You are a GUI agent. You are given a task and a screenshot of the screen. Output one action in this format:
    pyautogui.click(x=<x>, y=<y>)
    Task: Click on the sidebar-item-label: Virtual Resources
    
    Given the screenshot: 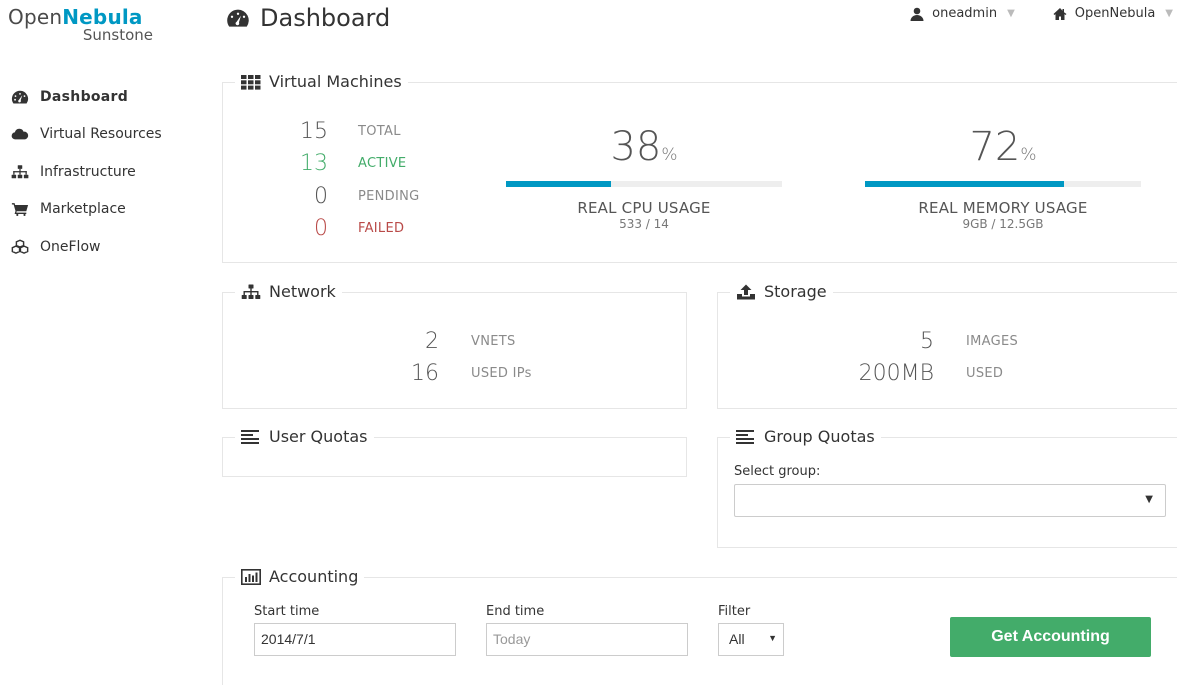 What is the action you would take?
    pyautogui.click(x=101, y=134)
    